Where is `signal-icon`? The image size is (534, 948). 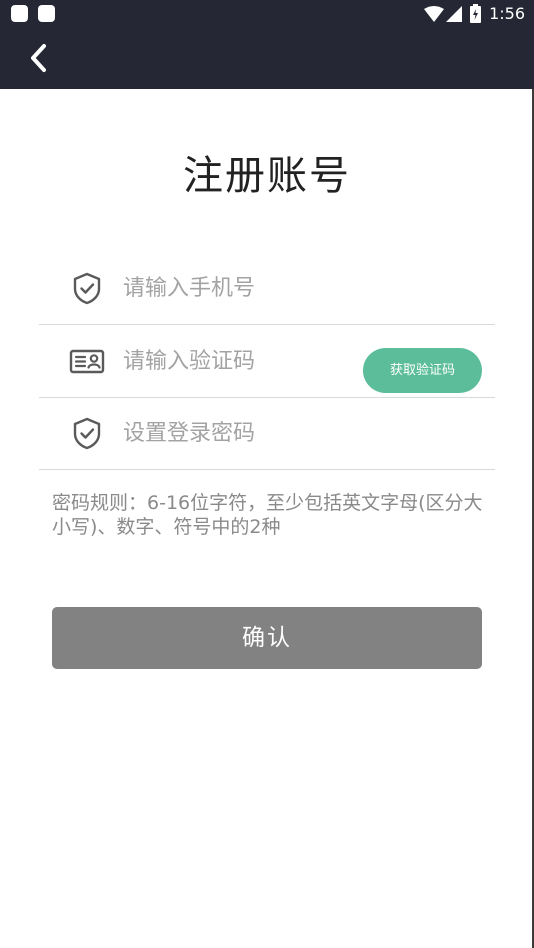 signal-icon is located at coordinates (454, 14).